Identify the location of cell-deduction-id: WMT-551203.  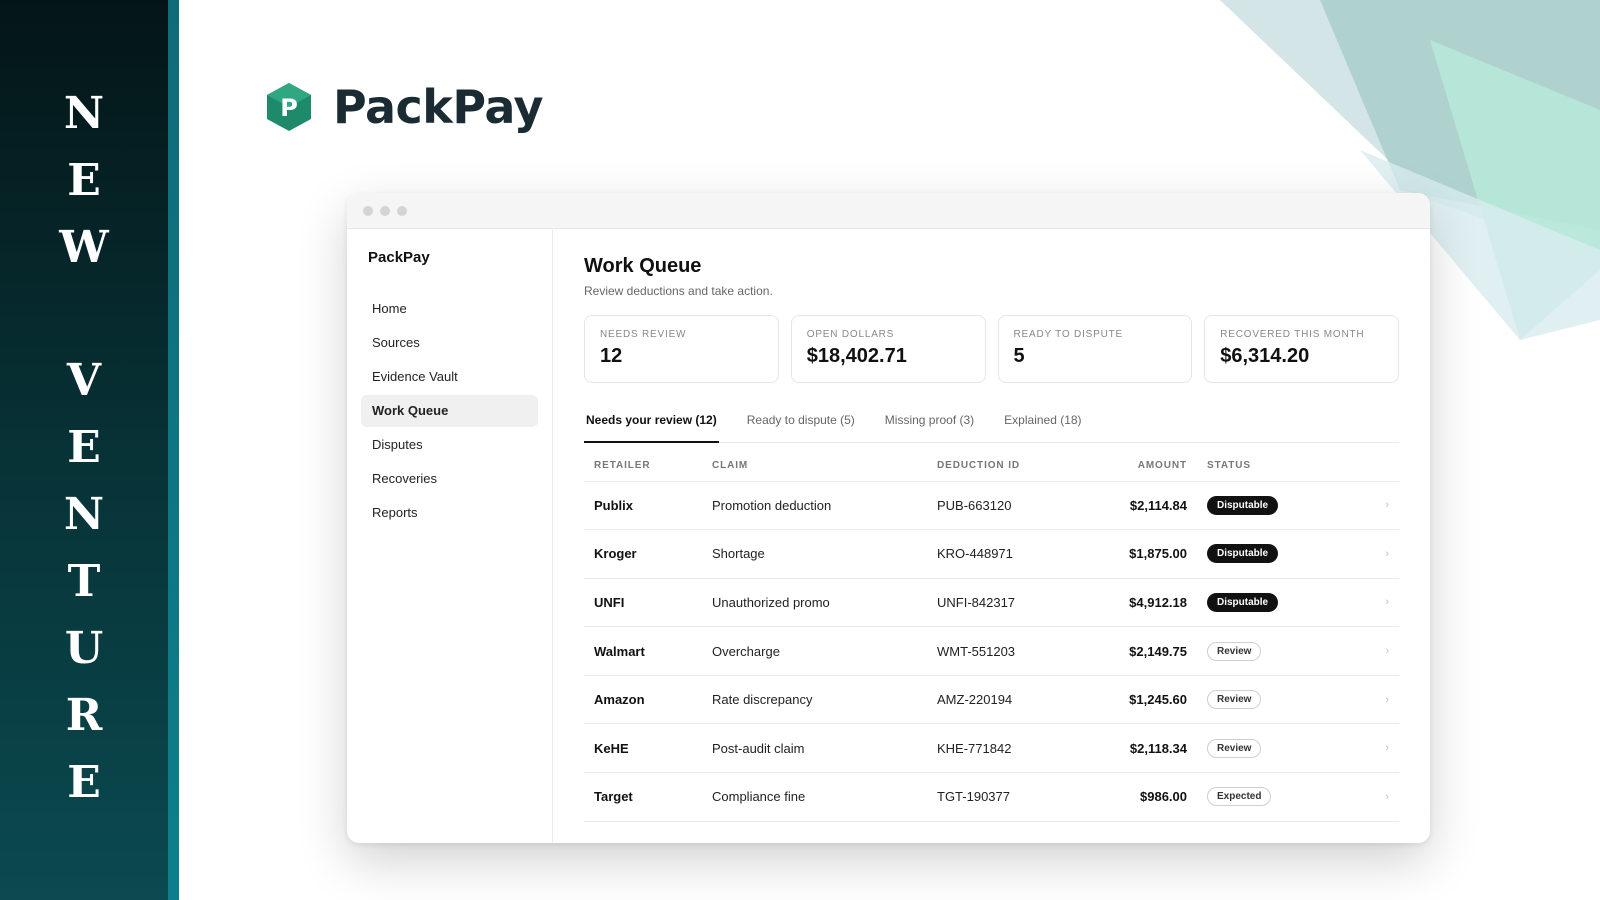
(1012, 651).